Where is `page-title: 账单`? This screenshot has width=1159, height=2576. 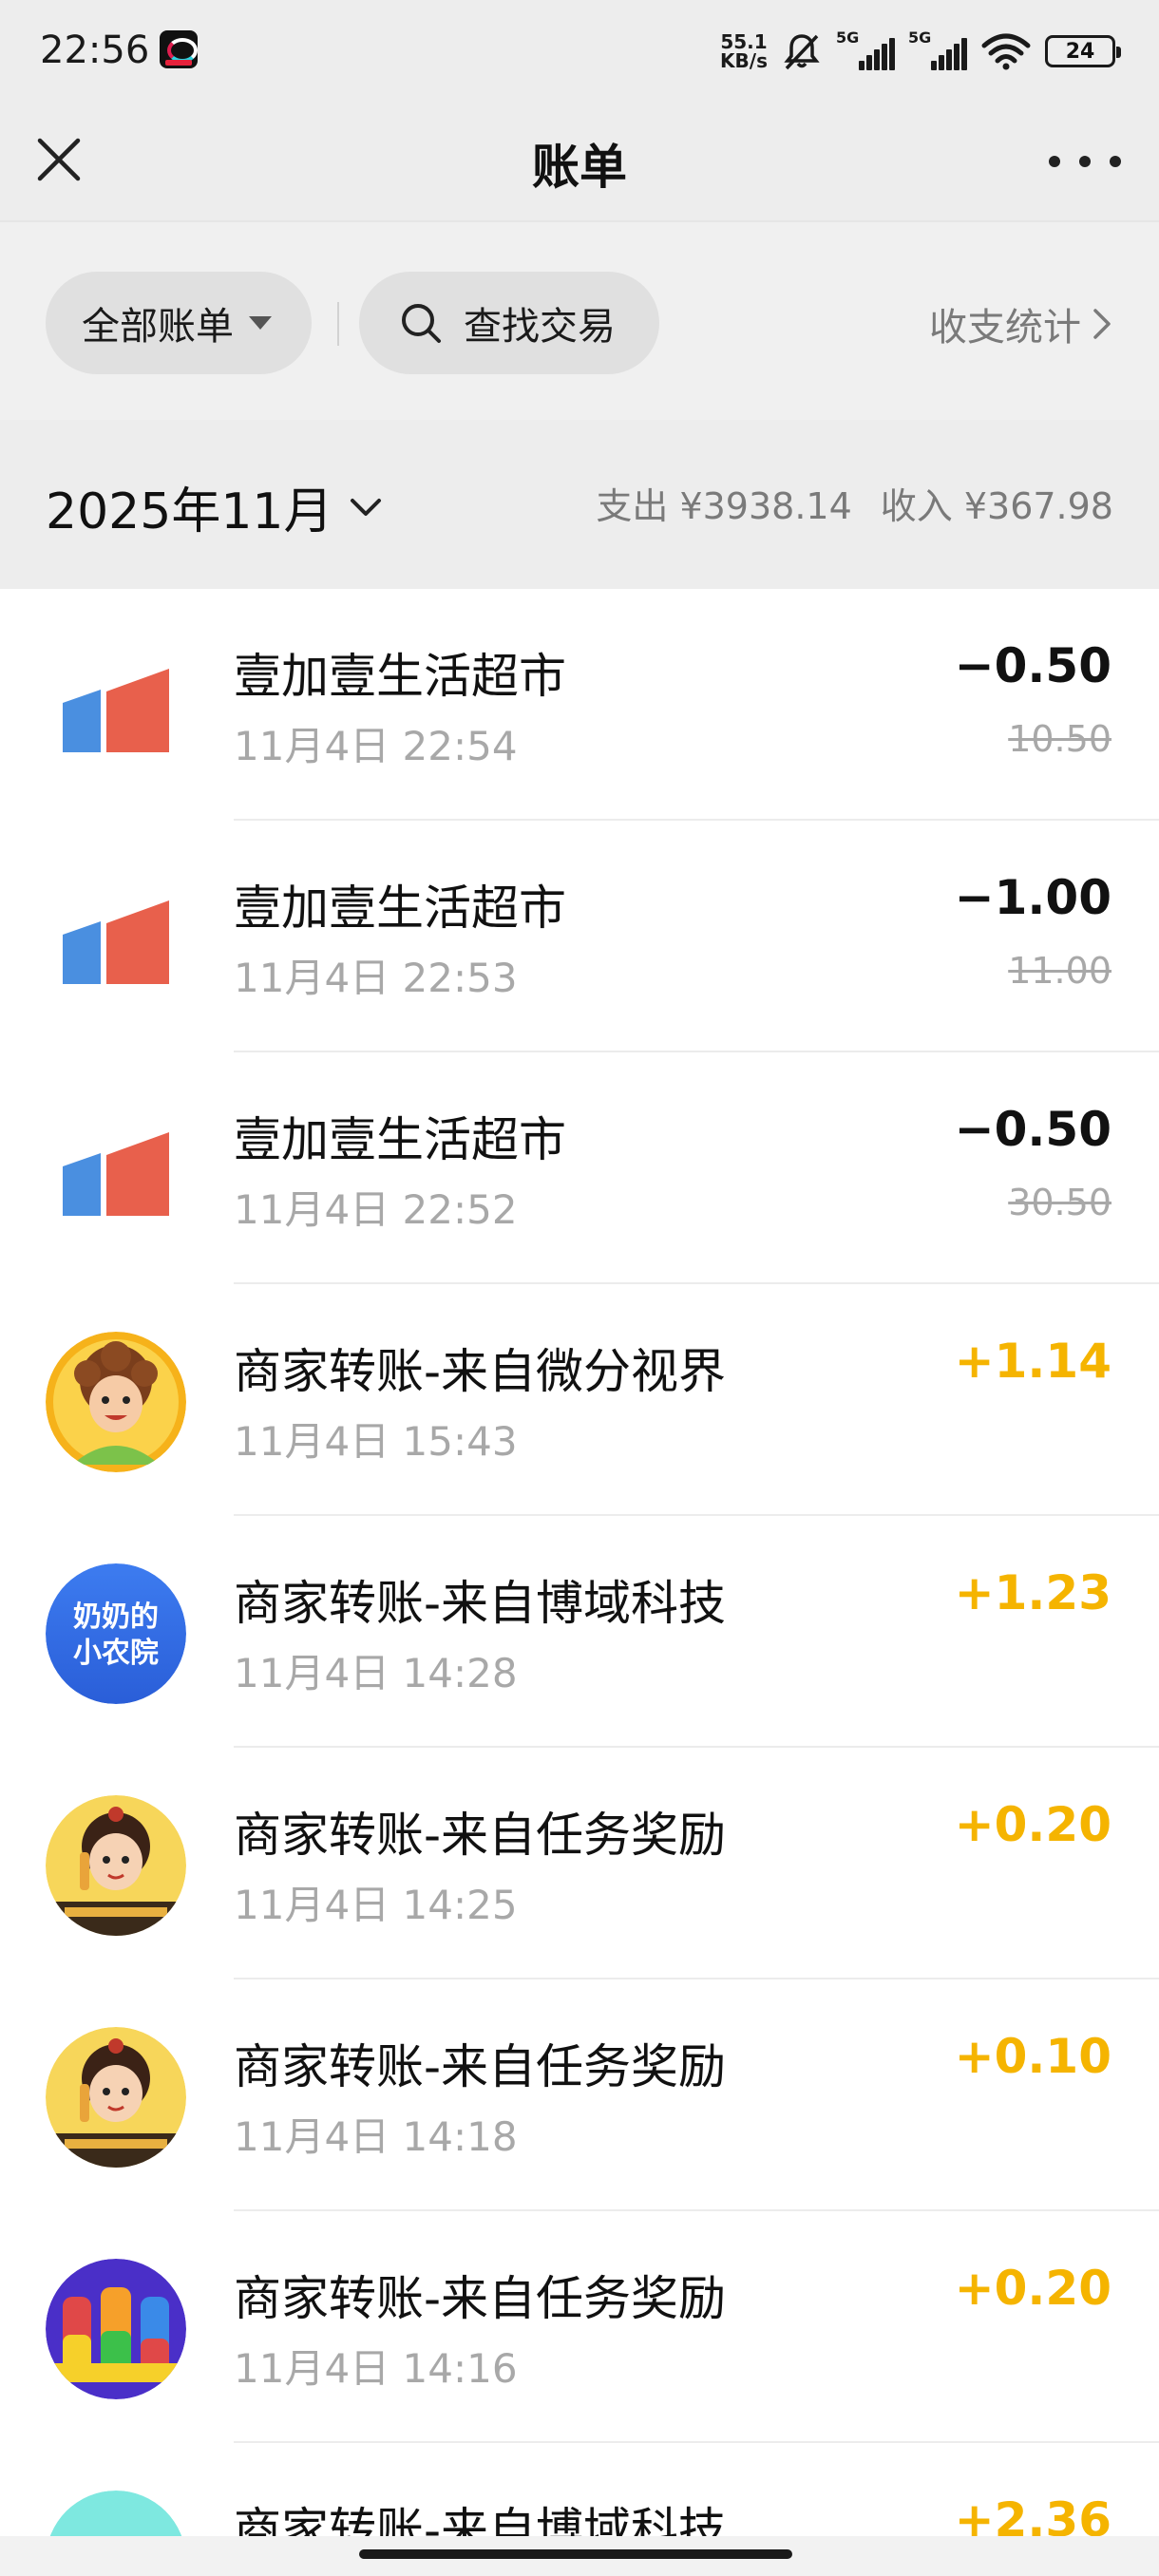
page-title: 账单 is located at coordinates (579, 167).